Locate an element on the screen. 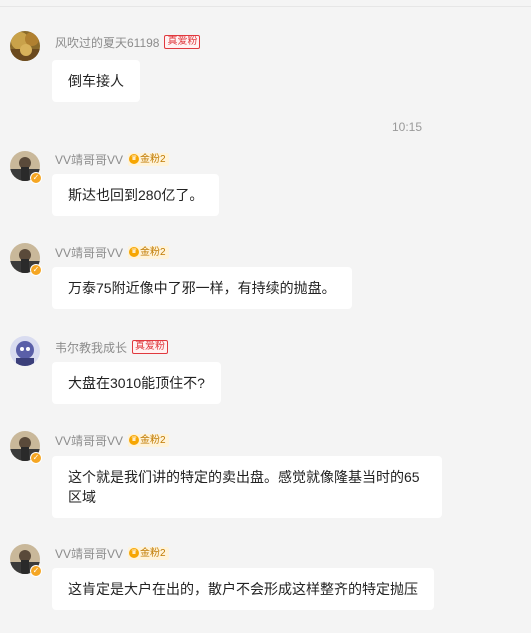 The image size is (531, 633). message-text: 大盘在3010能顶住不? is located at coordinates (136, 383).